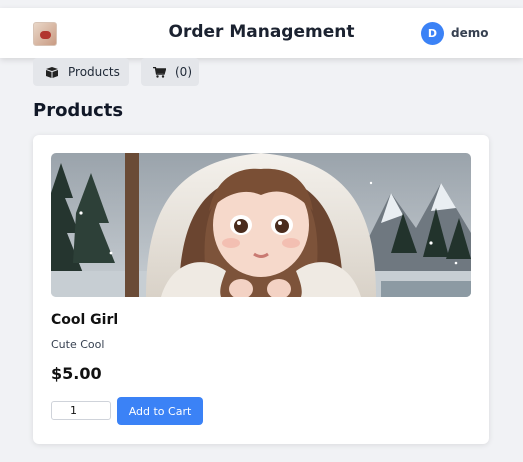 The image size is (523, 462). What do you see at coordinates (52, 72) in the screenshot?
I see `box-icon` at bounding box center [52, 72].